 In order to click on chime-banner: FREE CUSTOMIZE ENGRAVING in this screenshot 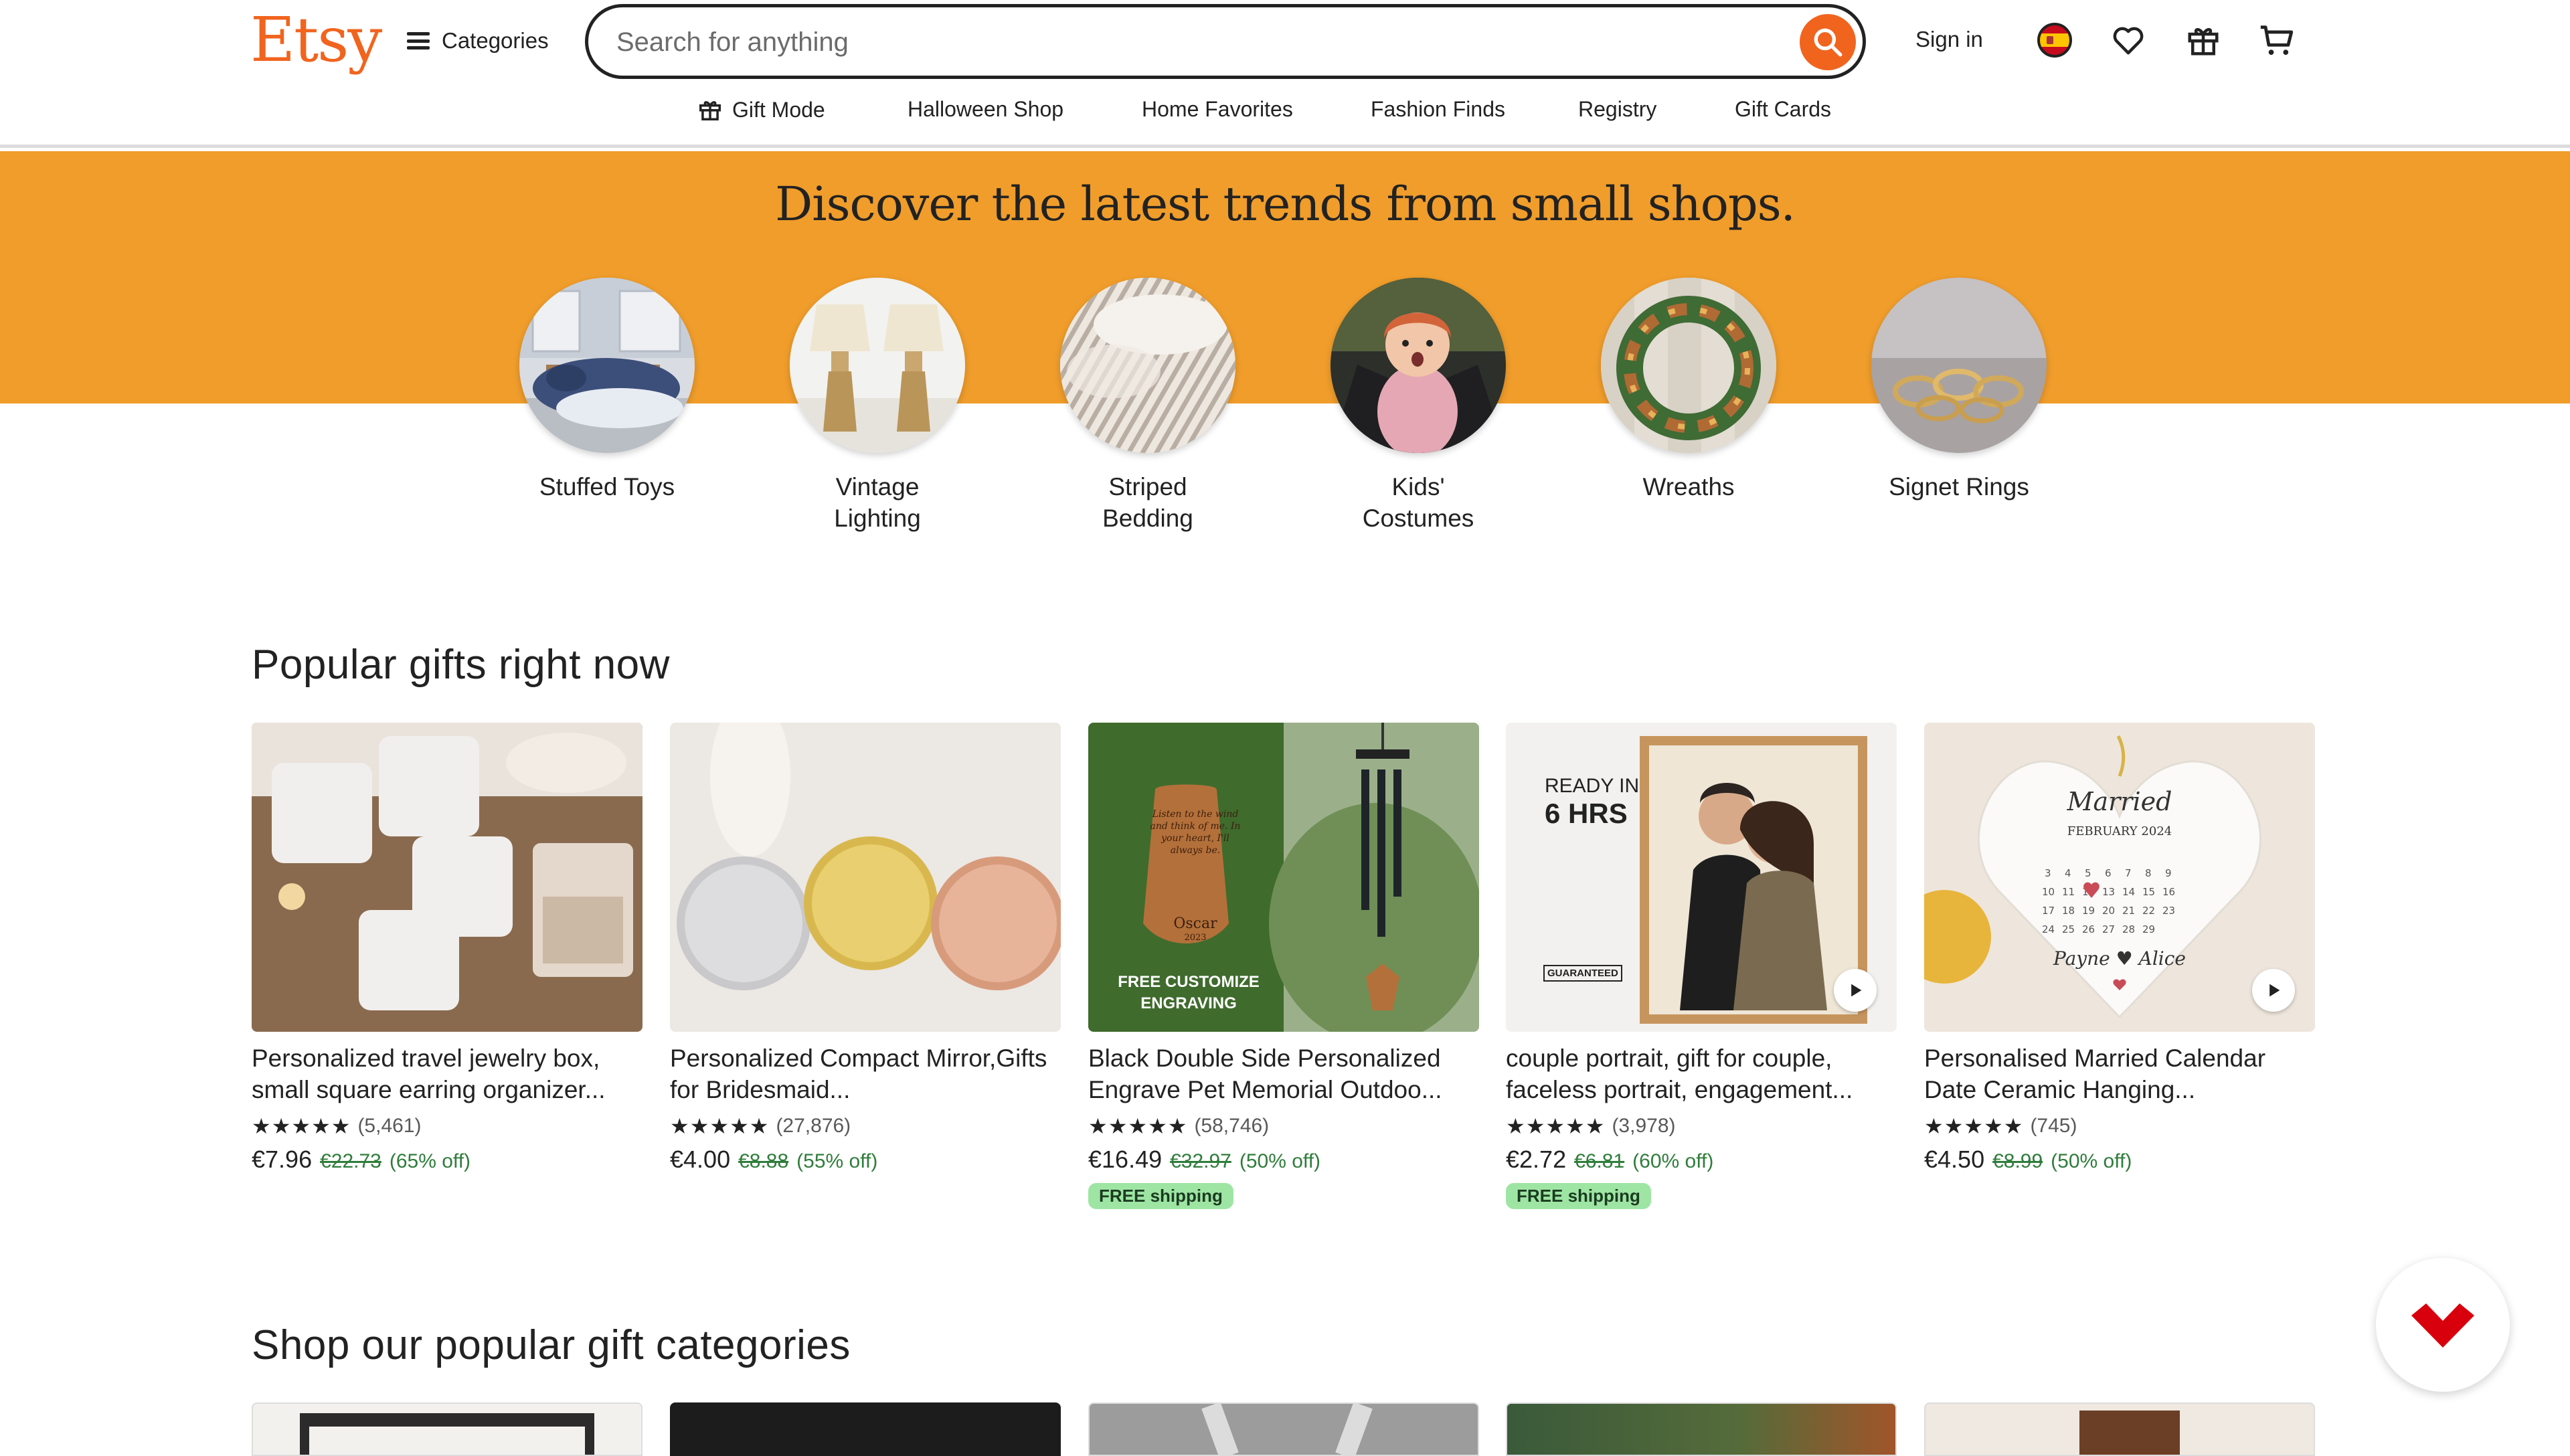, I will do `click(1189, 992)`.